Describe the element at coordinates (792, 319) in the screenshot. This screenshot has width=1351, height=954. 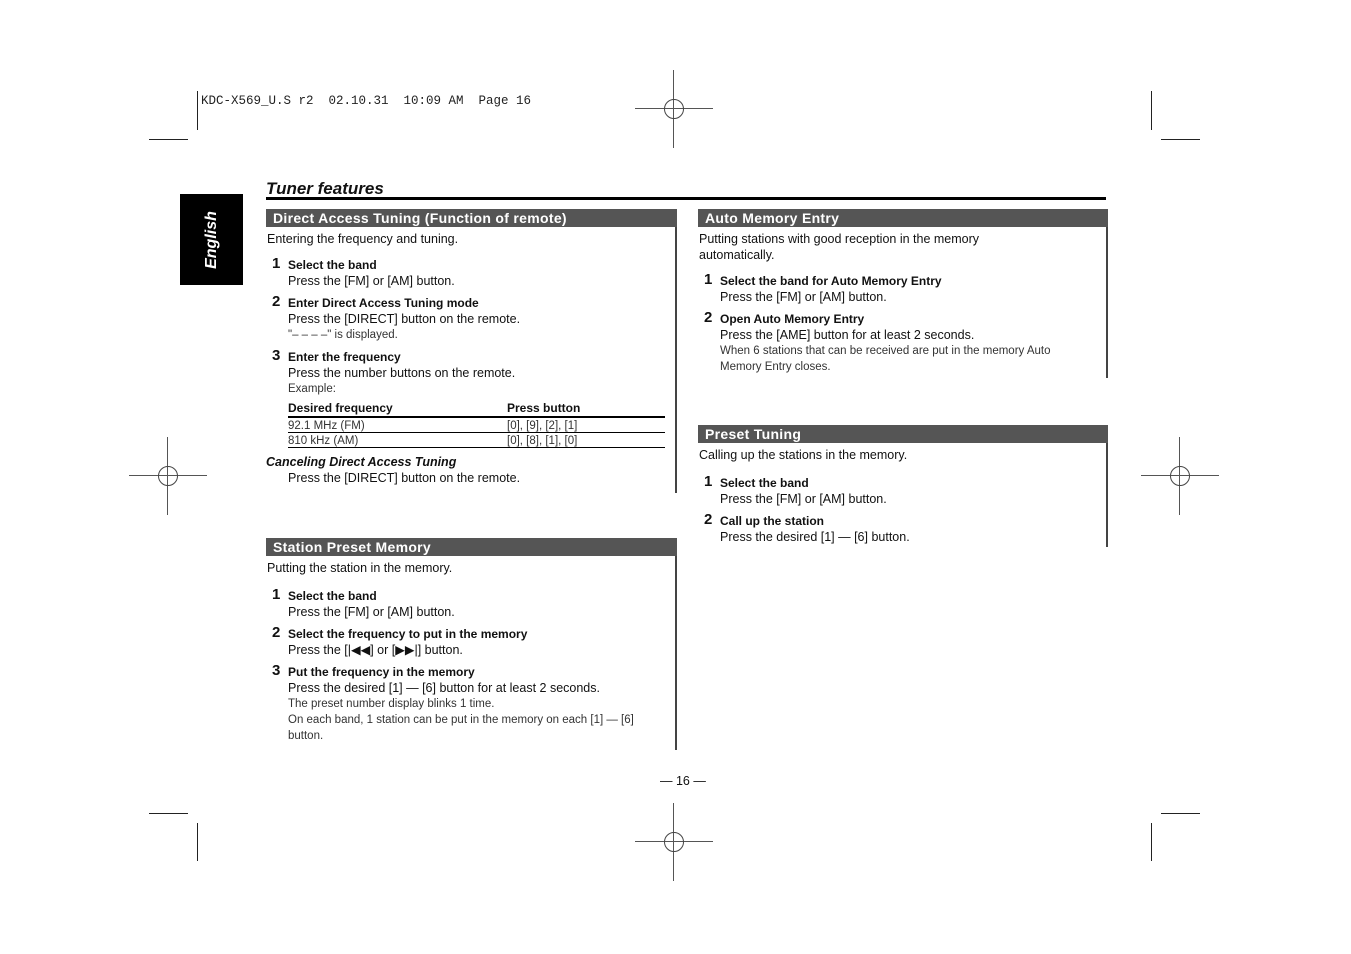
I see `step-title: Open Auto Memory Entry` at that location.